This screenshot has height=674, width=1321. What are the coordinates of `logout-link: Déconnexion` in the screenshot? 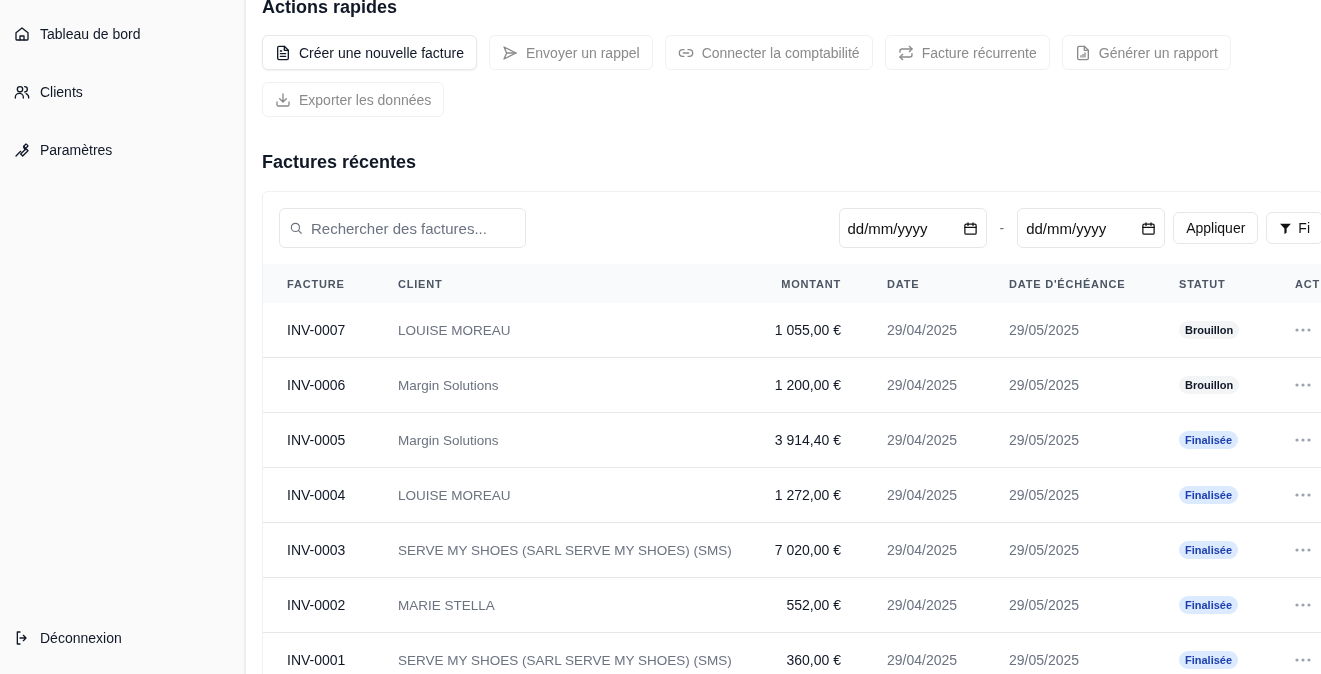 It's located at (122, 638).